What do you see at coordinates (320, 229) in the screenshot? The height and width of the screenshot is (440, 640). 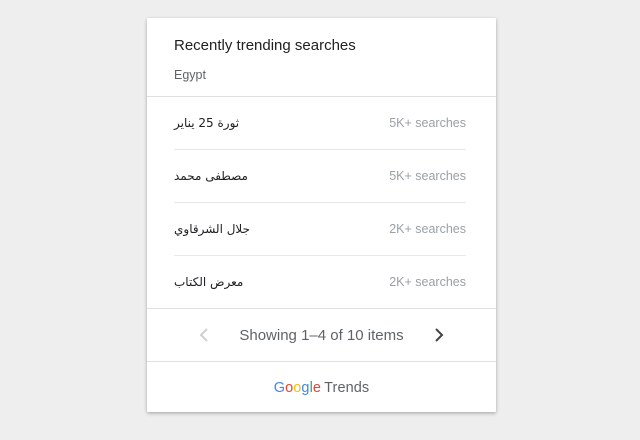 I see `list-item: جلال الشرقاوي 2K+ searches` at bounding box center [320, 229].